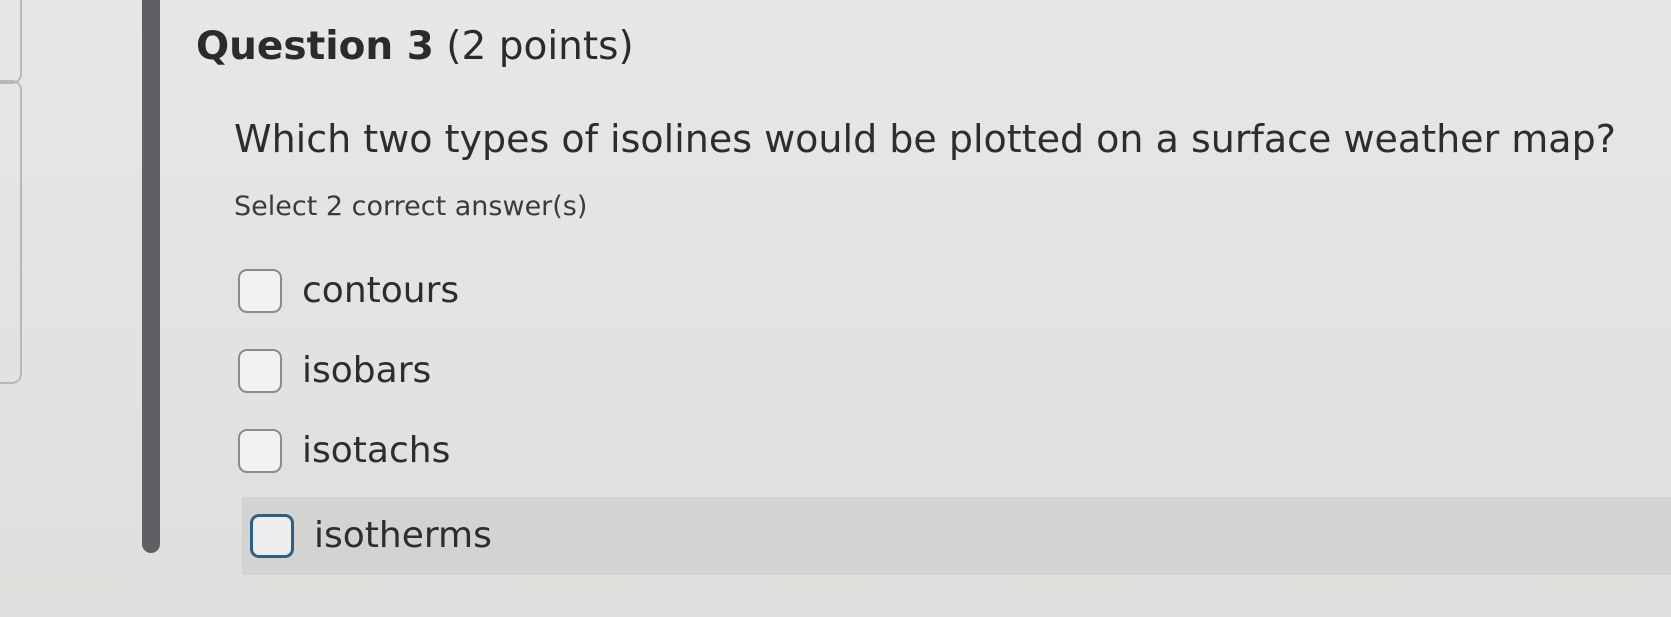 The height and width of the screenshot is (617, 1671). What do you see at coordinates (381, 290) in the screenshot?
I see `option-label: contours` at bounding box center [381, 290].